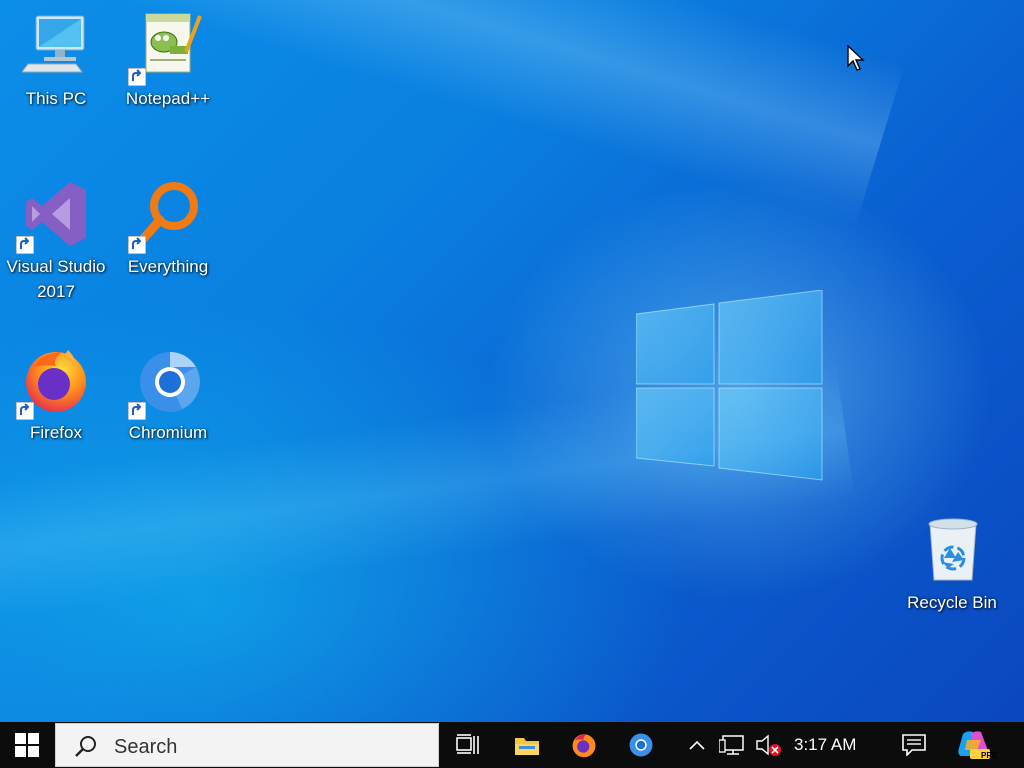 Image resolution: width=1024 pixels, height=768 pixels. I want to click on desktop-icon-label: Recycle Bin, so click(952, 602).